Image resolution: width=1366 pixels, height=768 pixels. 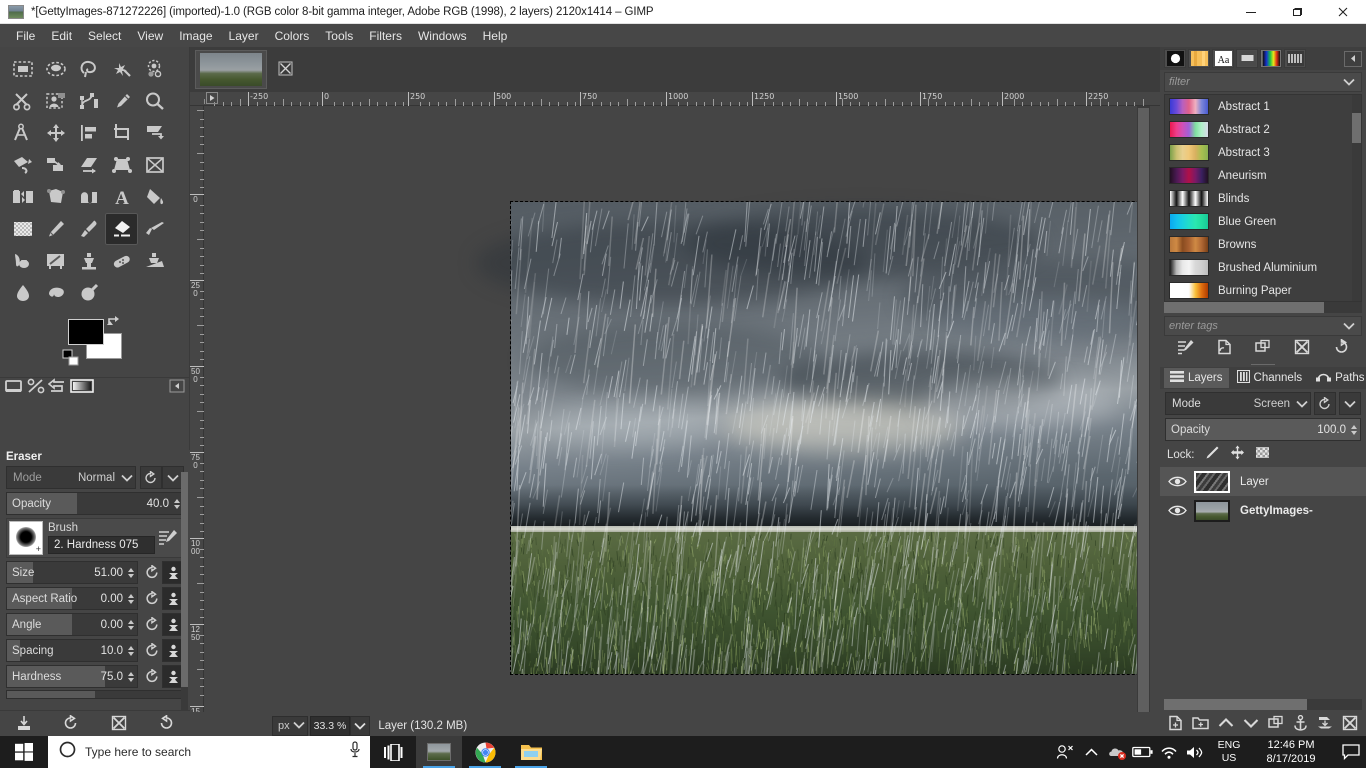 I want to click on pattern-indicator-icon, so click(x=36, y=388).